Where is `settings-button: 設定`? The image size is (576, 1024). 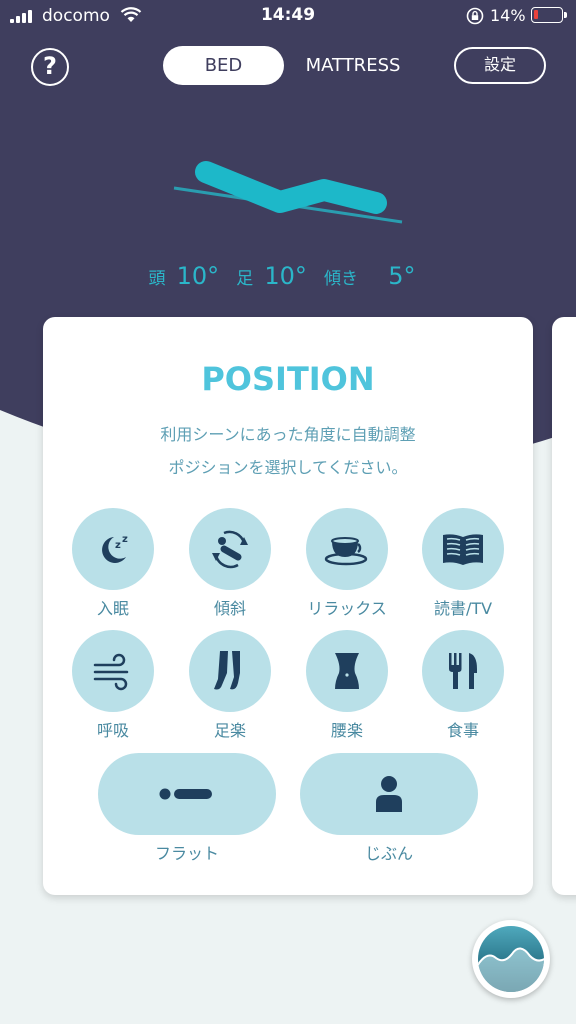
settings-button: 設定 is located at coordinates (500, 65).